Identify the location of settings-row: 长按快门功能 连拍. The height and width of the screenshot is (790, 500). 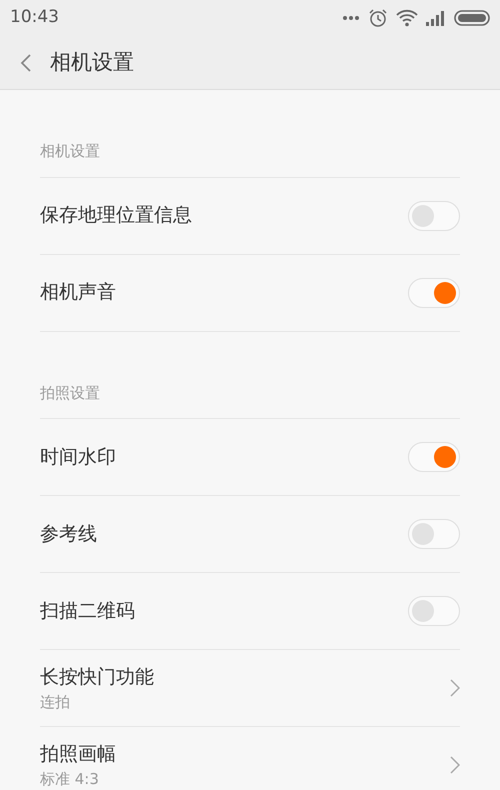
(250, 688).